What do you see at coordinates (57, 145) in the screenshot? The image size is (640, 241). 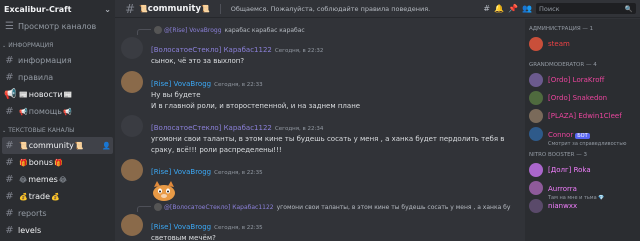 I see `channel-community: # 📜 community 📜 👤` at bounding box center [57, 145].